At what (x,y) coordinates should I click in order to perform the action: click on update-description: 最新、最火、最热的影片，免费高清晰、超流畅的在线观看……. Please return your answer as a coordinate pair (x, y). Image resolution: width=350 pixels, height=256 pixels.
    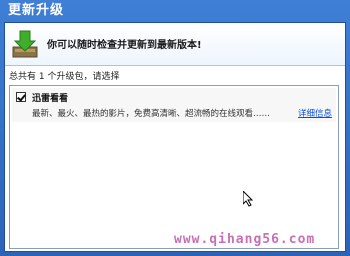
    Looking at the image, I should click on (151, 114).